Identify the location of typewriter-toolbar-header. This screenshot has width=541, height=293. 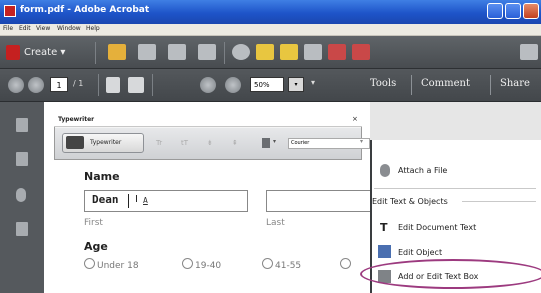
(208, 121).